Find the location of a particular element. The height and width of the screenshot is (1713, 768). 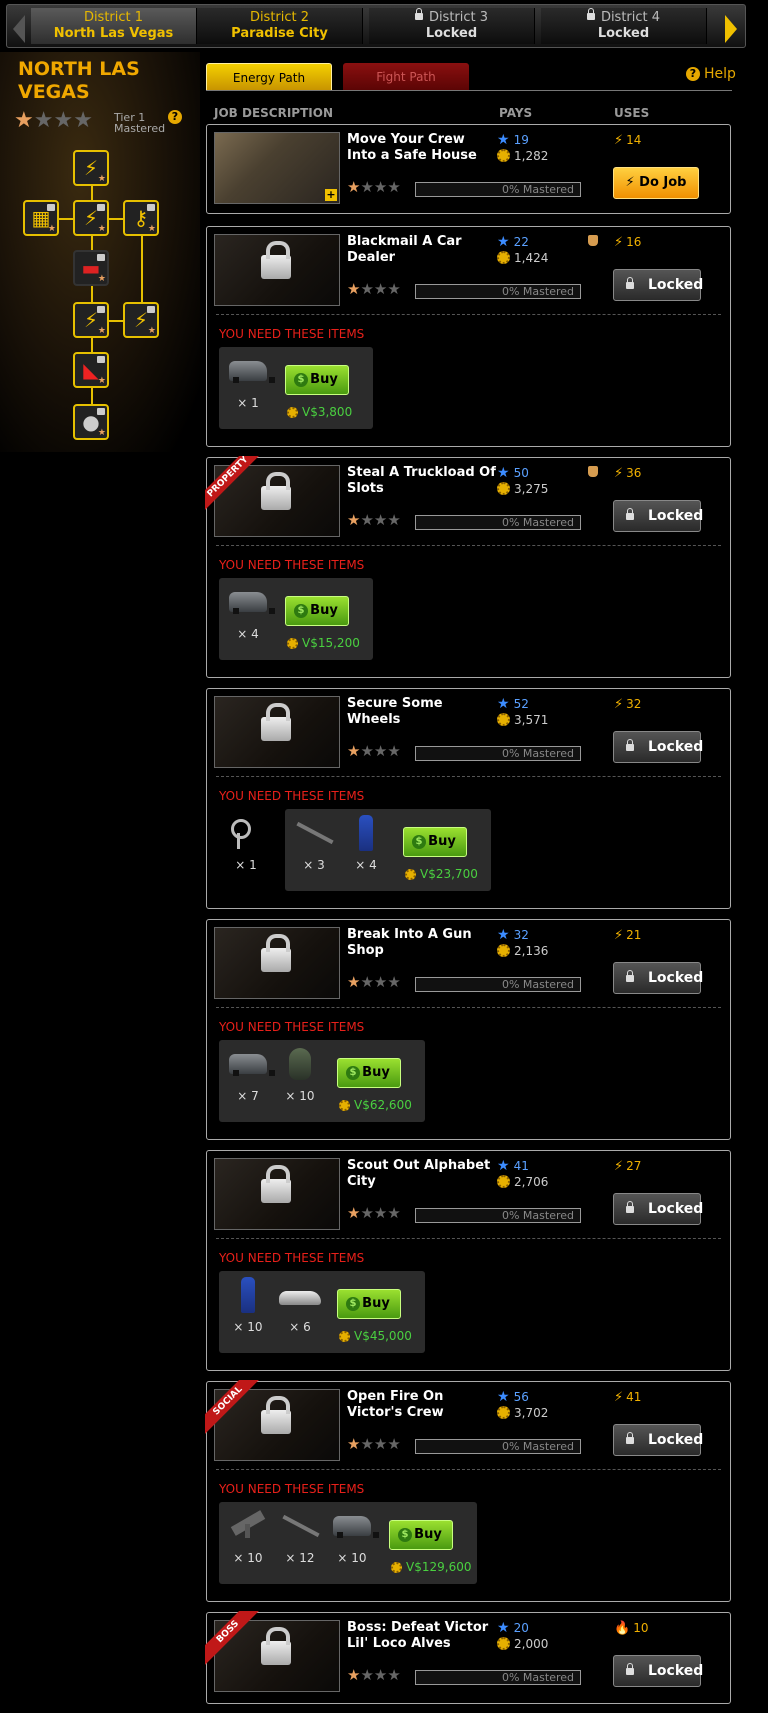

padlock-icon is located at coordinates (276, 722).